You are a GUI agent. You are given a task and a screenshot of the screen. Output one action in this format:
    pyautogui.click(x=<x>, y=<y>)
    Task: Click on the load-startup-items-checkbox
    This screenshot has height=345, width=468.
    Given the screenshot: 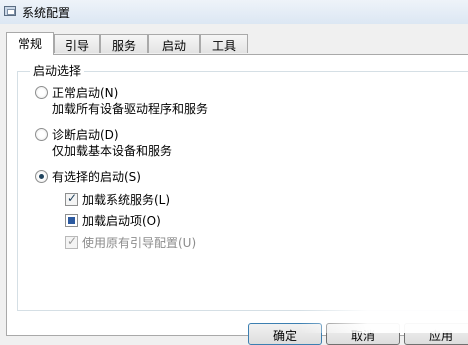 What is the action you would take?
    pyautogui.click(x=71, y=220)
    